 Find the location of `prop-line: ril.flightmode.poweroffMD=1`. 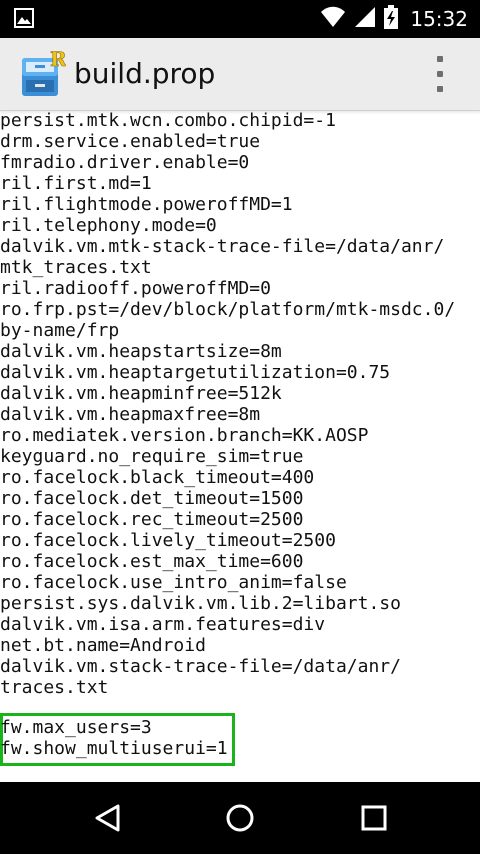

prop-line: ril.flightmode.poweroffMD=1 is located at coordinates (146, 204).